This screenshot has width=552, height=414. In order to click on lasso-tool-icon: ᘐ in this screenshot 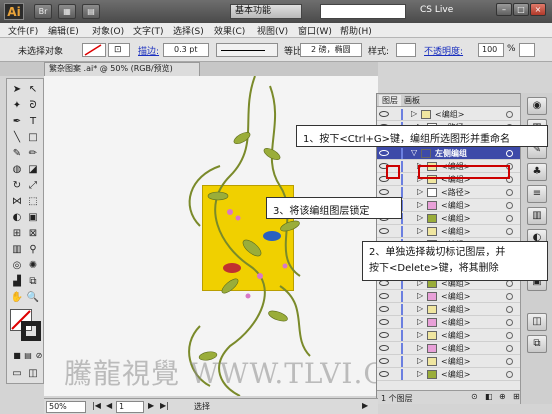, I will do `click(33, 106)`.